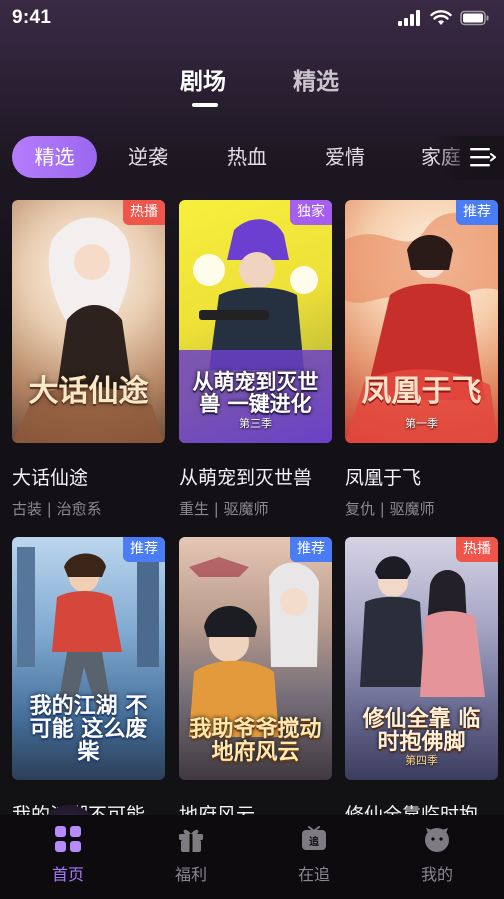  Describe the element at coordinates (68, 839) in the screenshot. I see `home-grid-icon` at that location.